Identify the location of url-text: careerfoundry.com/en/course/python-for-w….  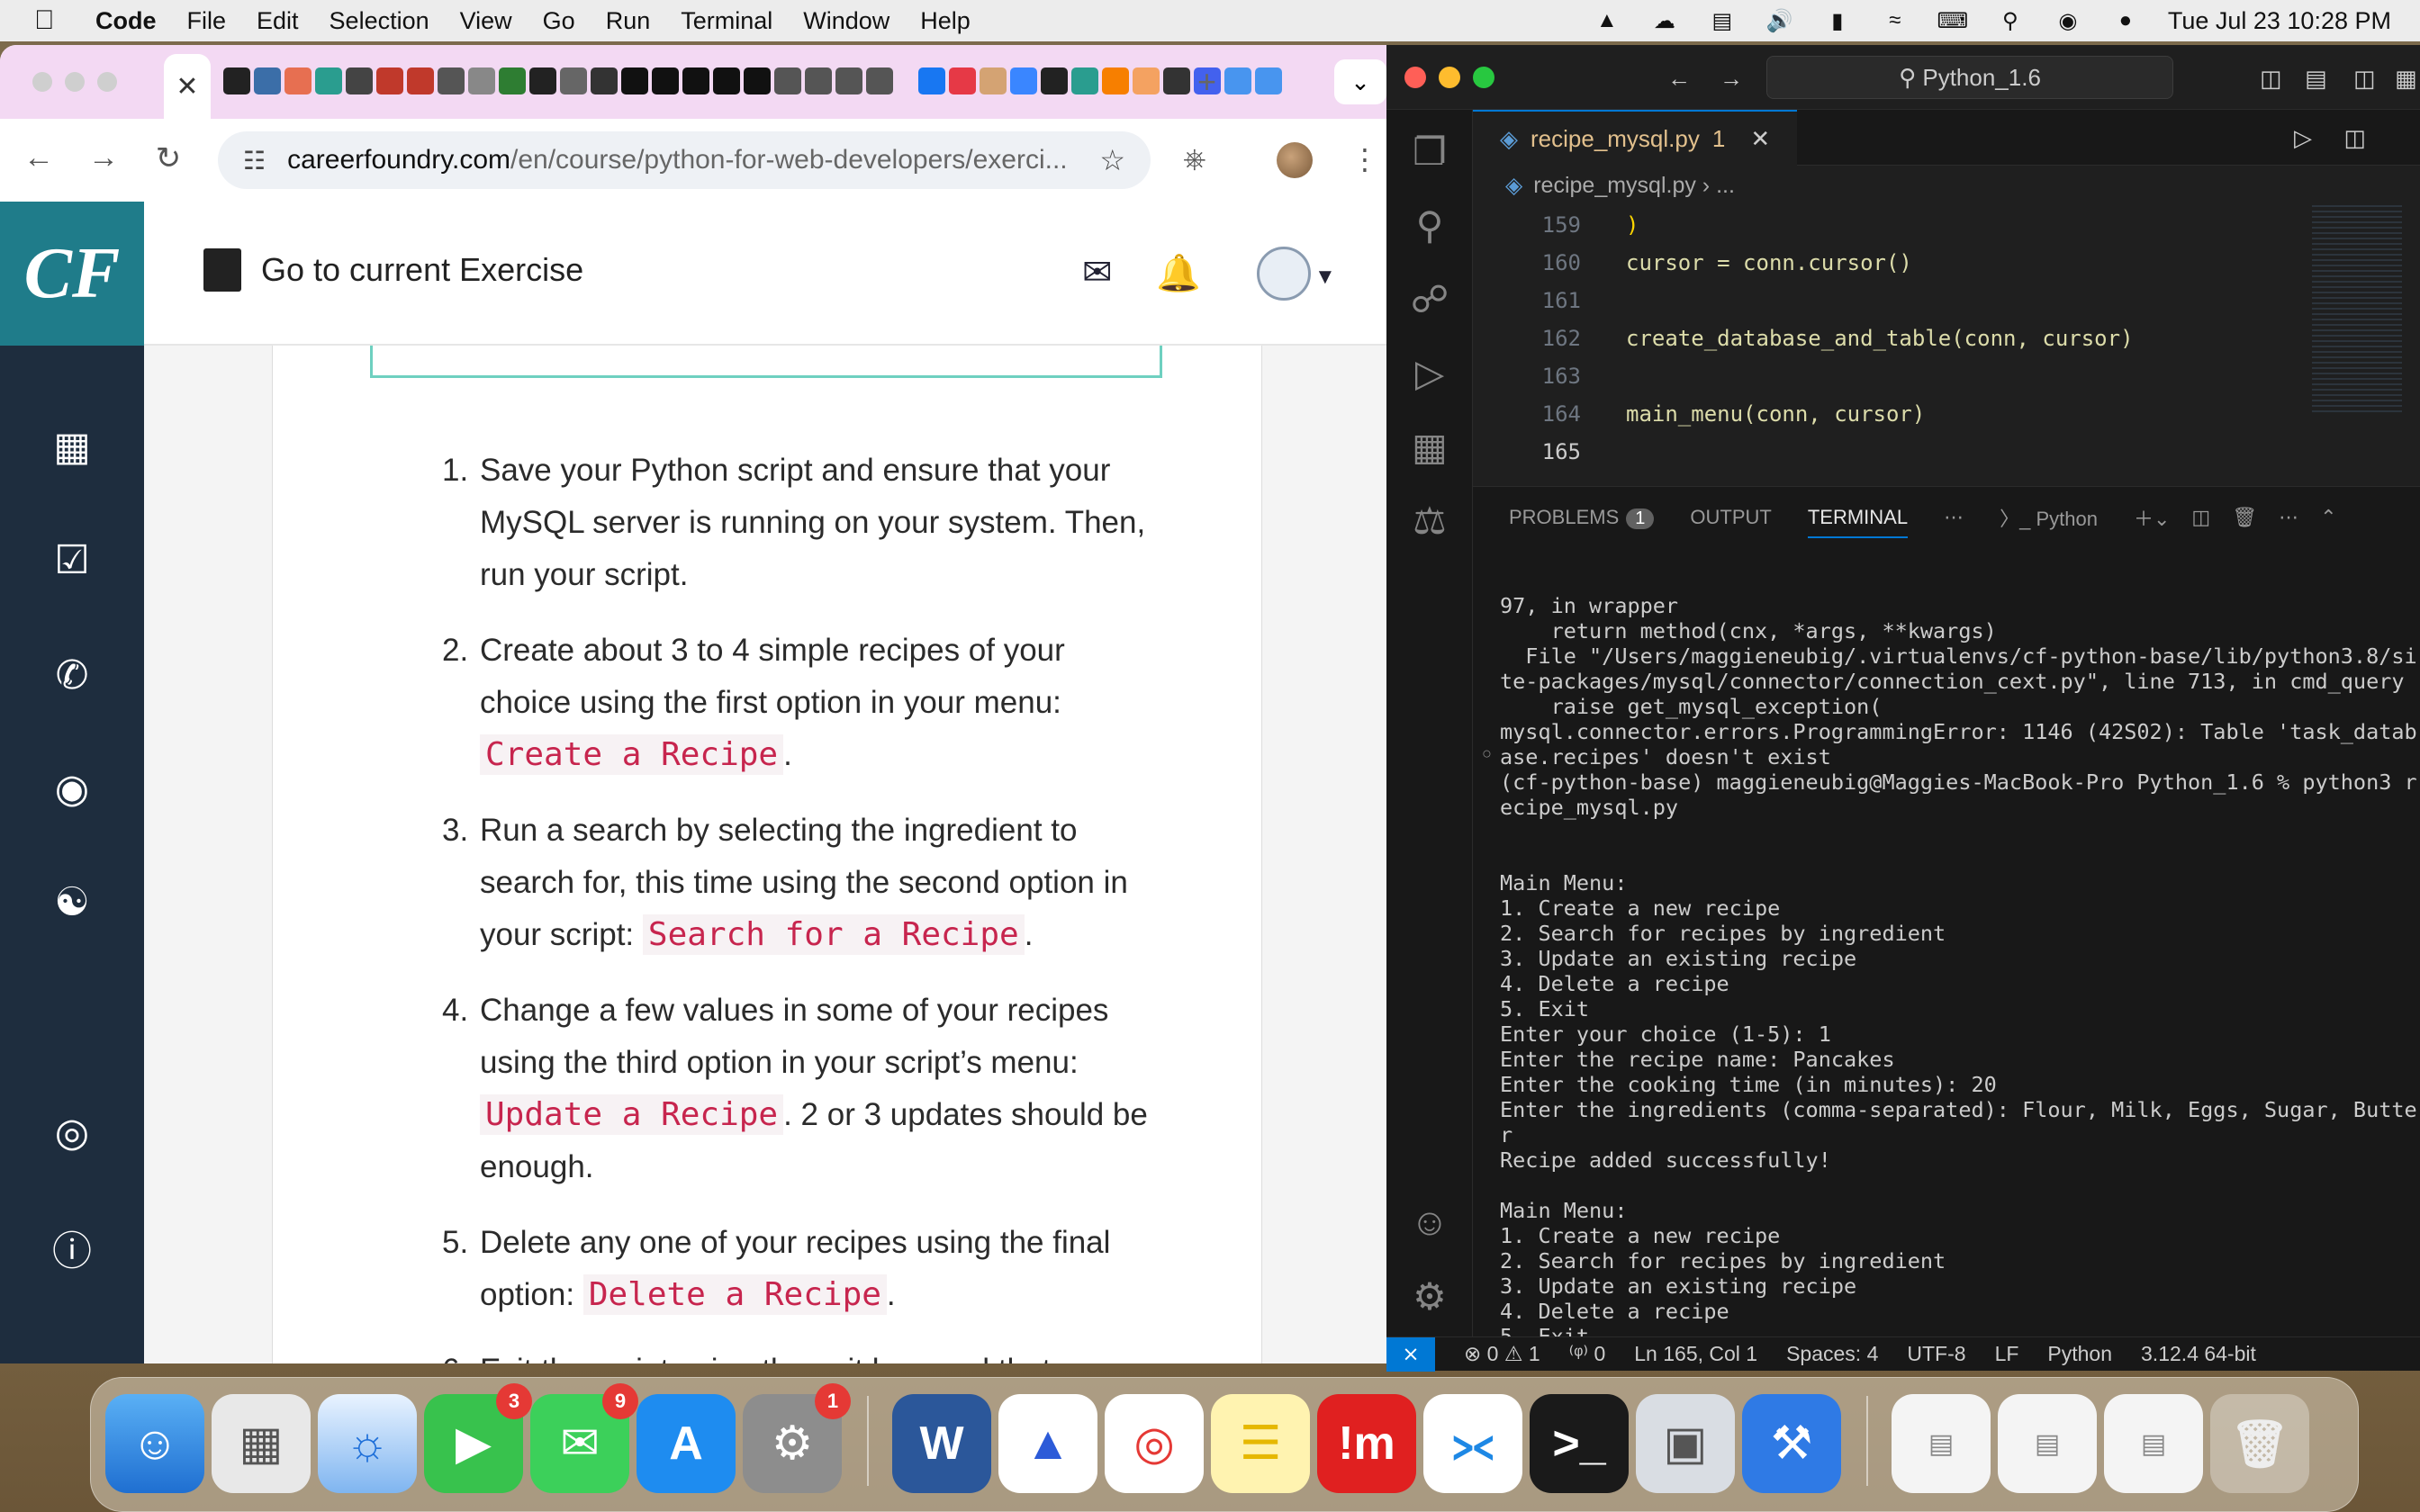
(683, 160).